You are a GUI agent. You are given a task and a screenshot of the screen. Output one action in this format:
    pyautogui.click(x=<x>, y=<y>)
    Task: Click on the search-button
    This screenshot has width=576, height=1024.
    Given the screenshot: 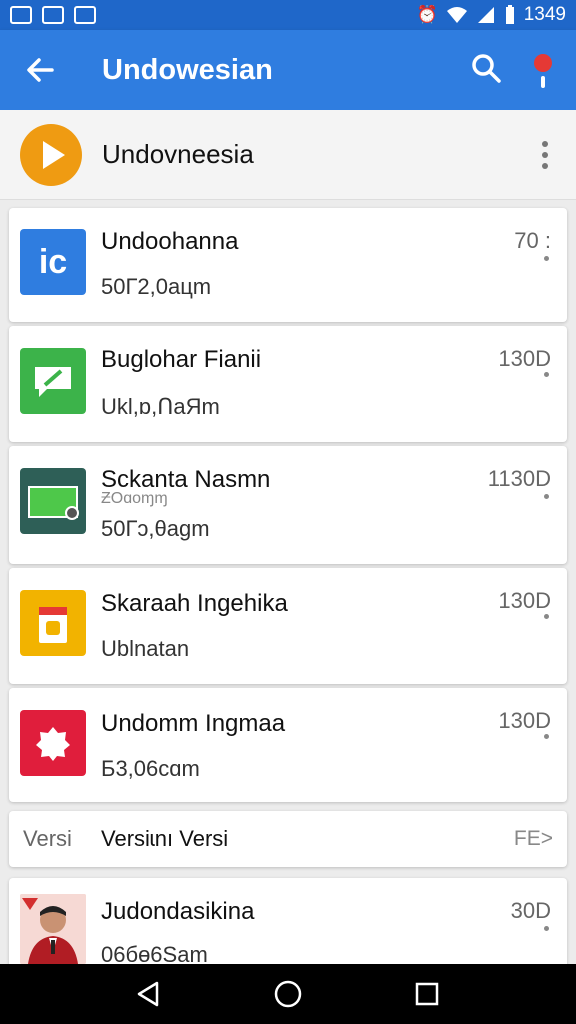 What is the action you would take?
    pyautogui.click(x=486, y=70)
    